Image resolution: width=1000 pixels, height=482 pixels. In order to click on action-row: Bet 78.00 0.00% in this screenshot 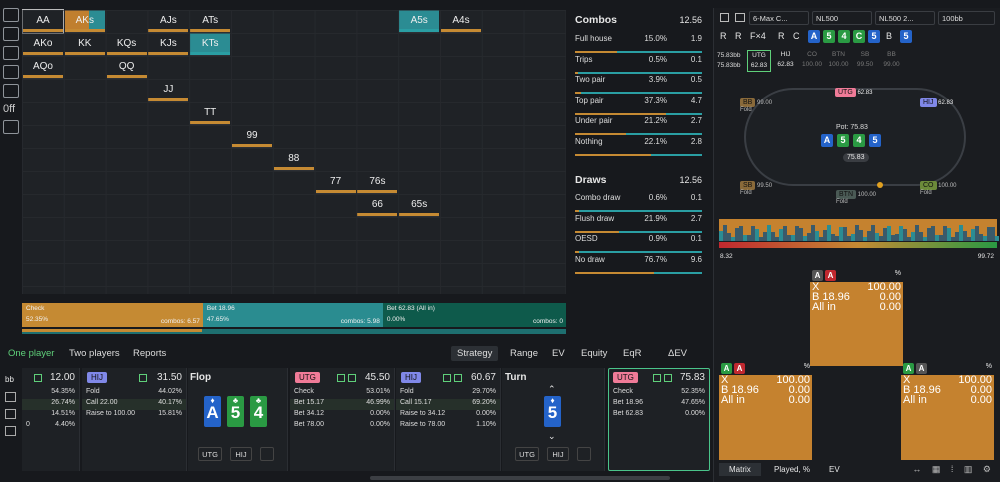, I will do `click(342, 426)`.